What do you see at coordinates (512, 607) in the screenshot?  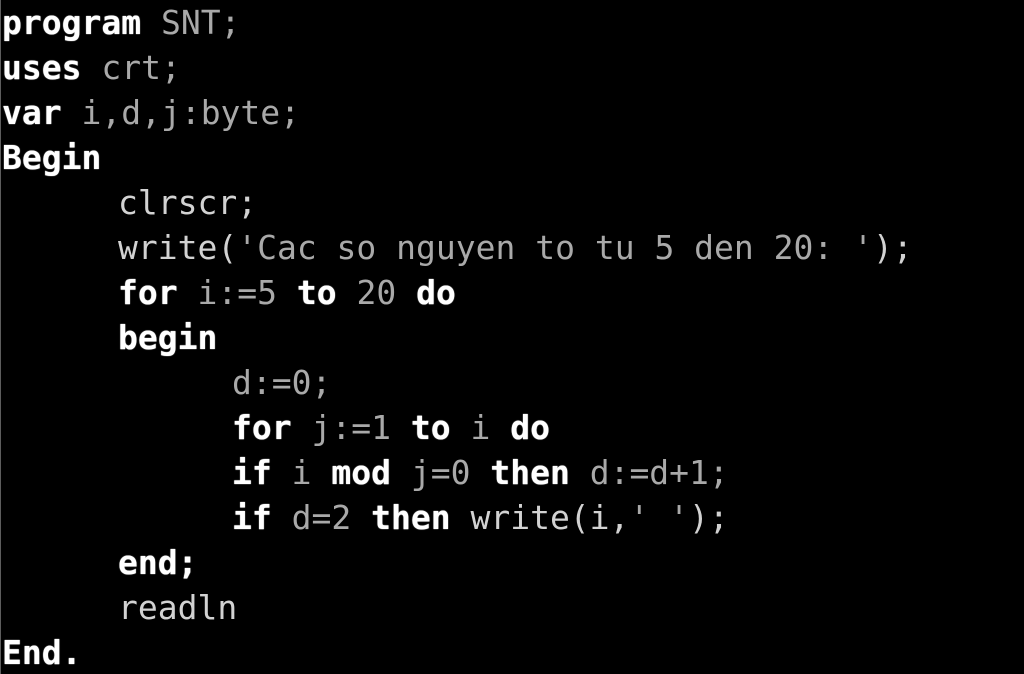 I see `code-line: readln` at bounding box center [512, 607].